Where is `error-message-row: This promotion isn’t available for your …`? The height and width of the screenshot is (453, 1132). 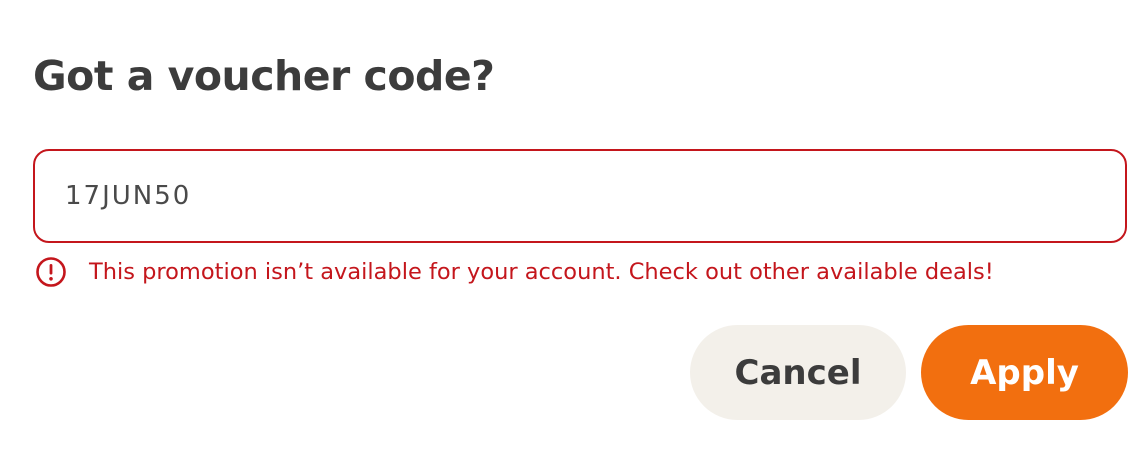
error-message-row: This promotion isn’t available for your … is located at coordinates (514, 272).